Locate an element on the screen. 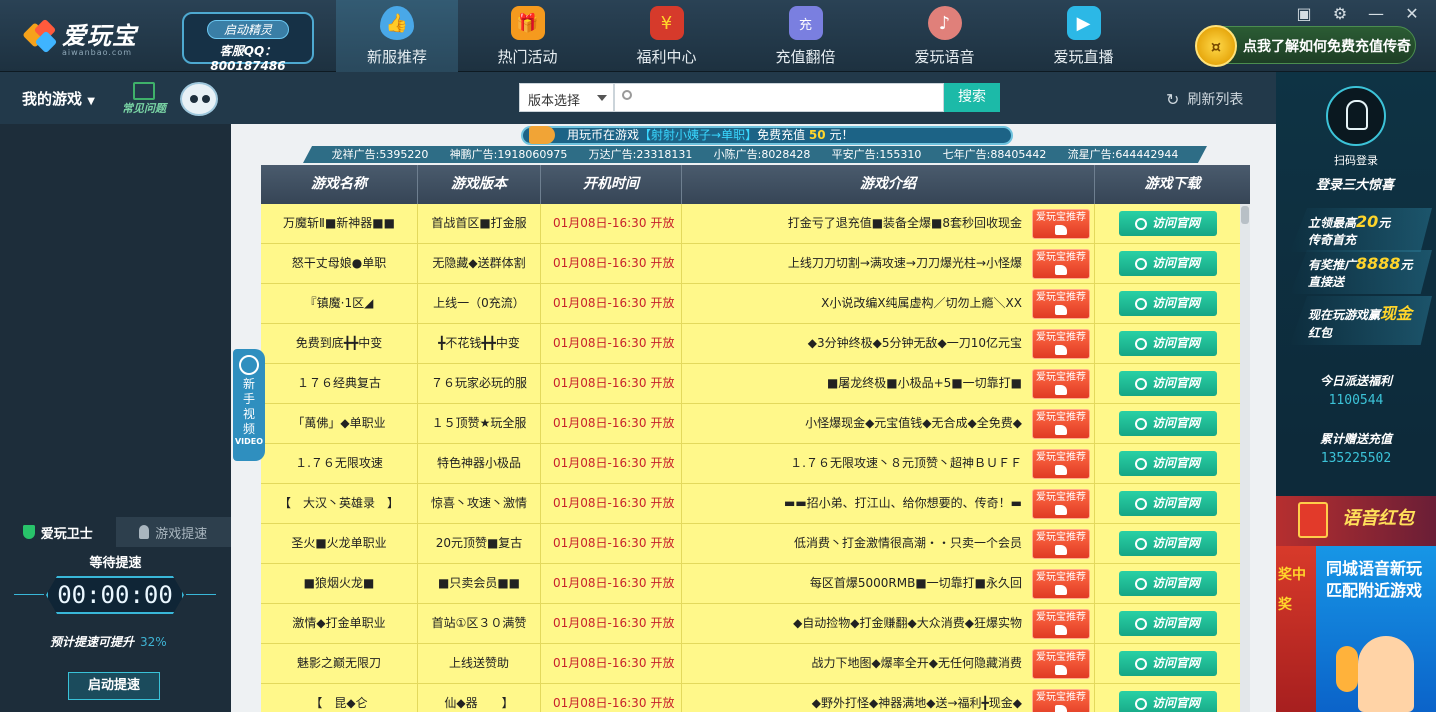  gift1-amount: 20 is located at coordinates (1367, 221).